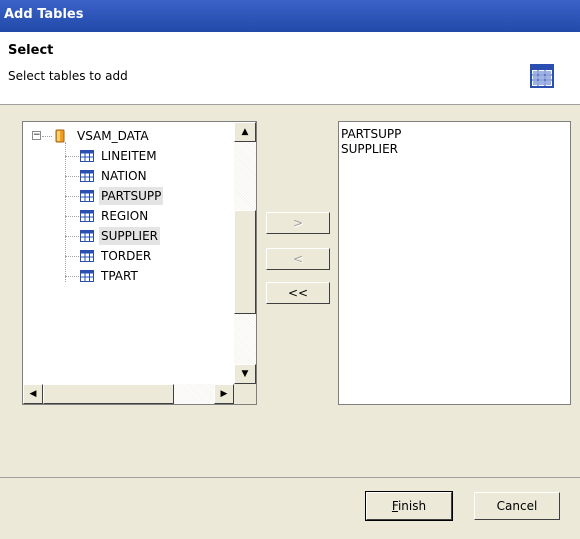 This screenshot has height=539, width=580. I want to click on tree-item-label: PARTSUPP, so click(131, 196).